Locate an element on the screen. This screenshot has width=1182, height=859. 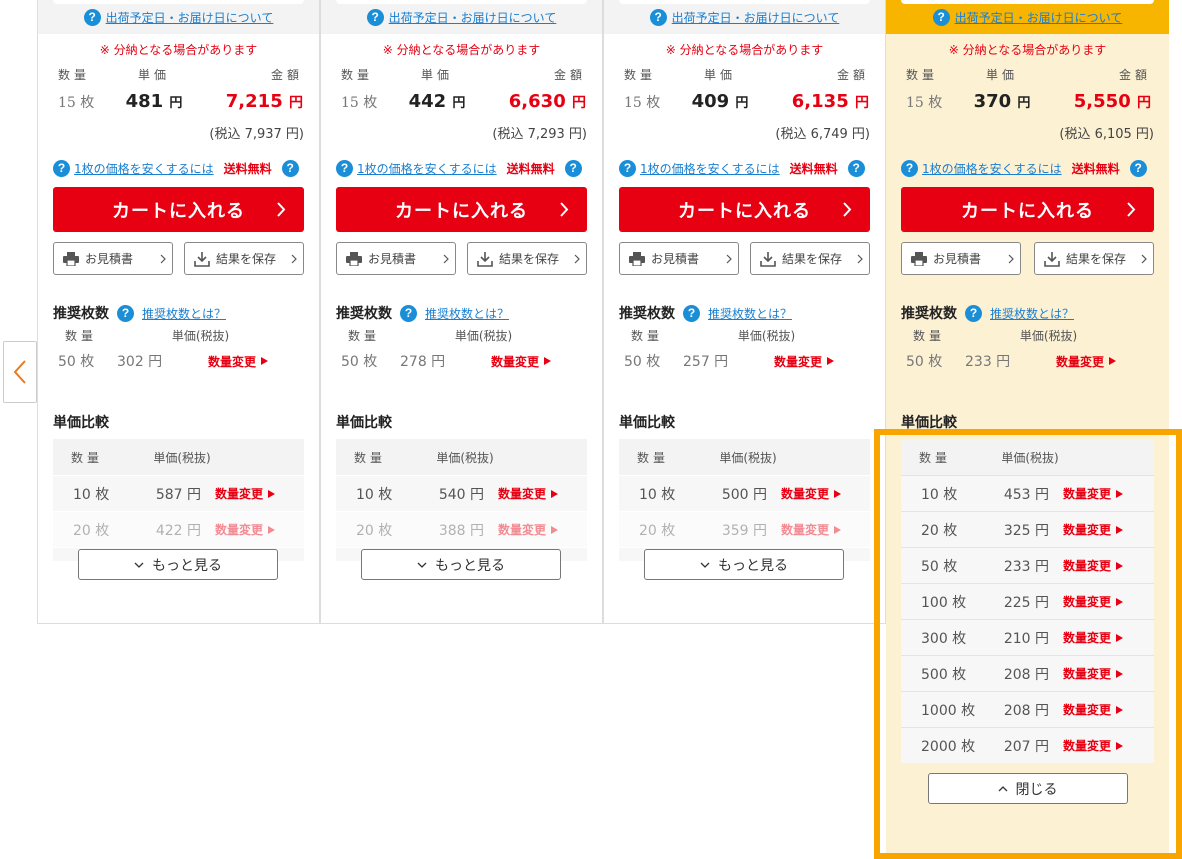
column-tab is located at coordinates (1027, 2).